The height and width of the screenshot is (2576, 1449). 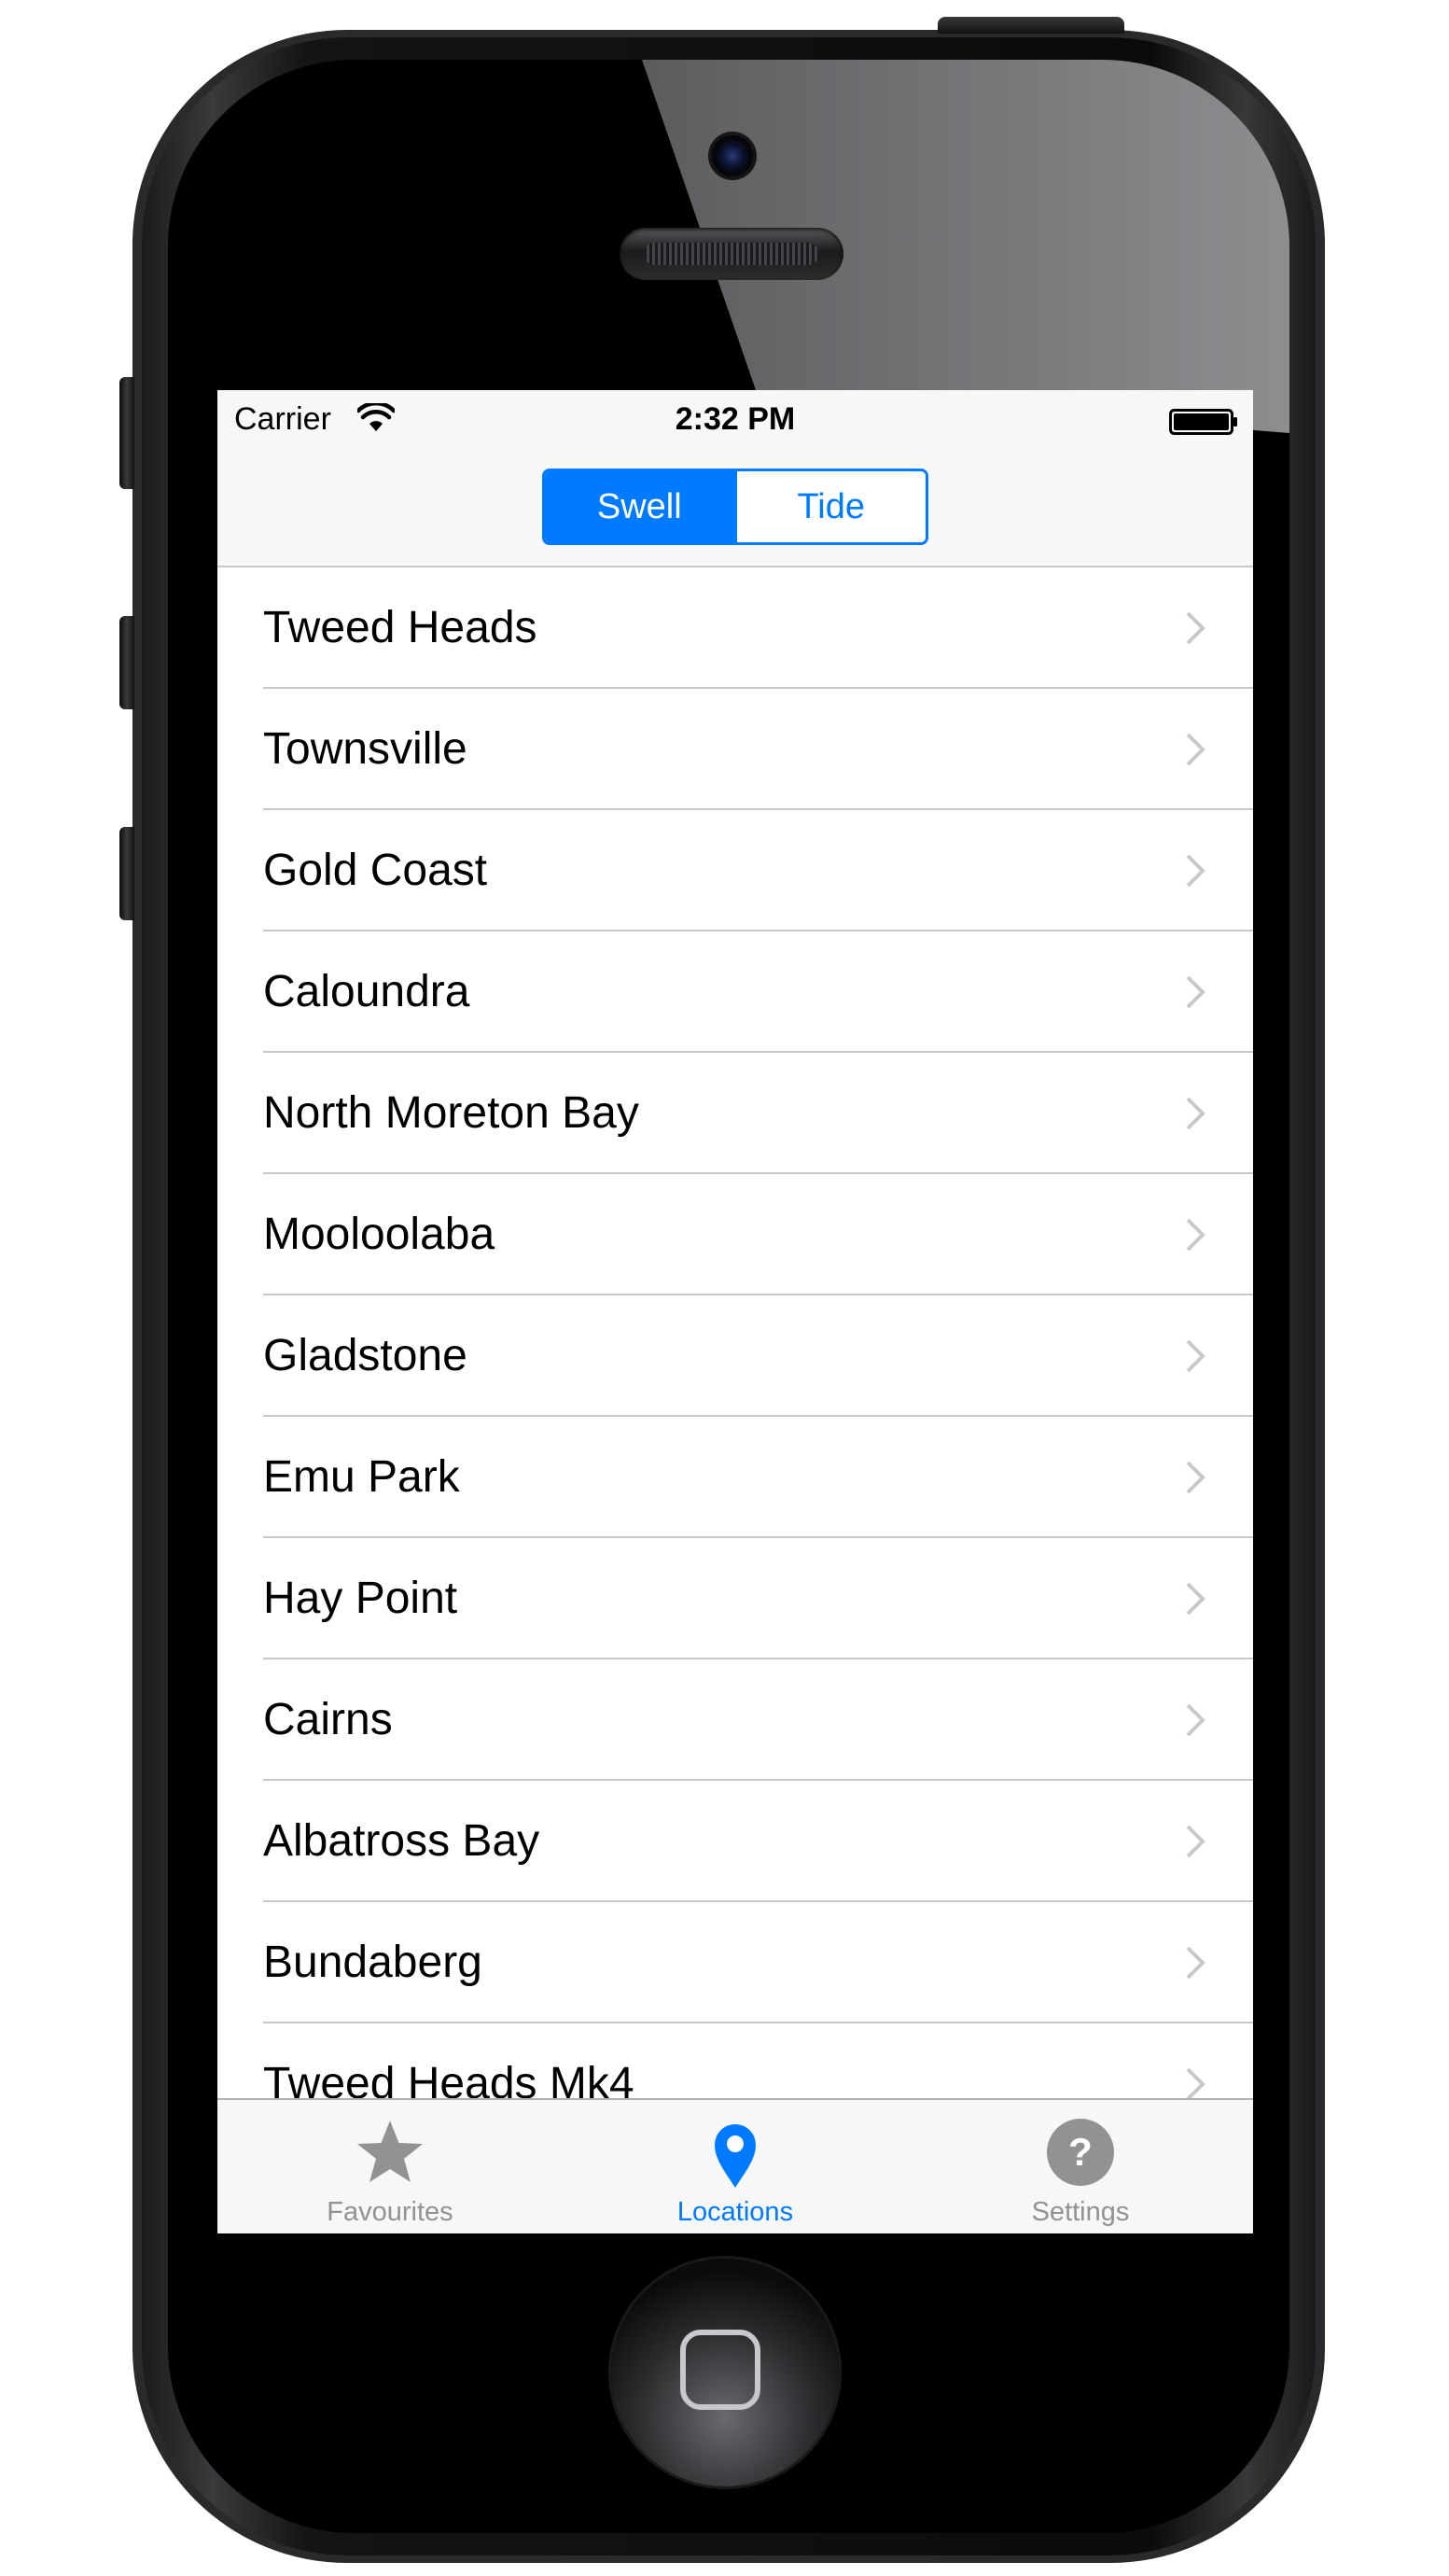 What do you see at coordinates (735, 749) in the screenshot?
I see `list-item: Townsville` at bounding box center [735, 749].